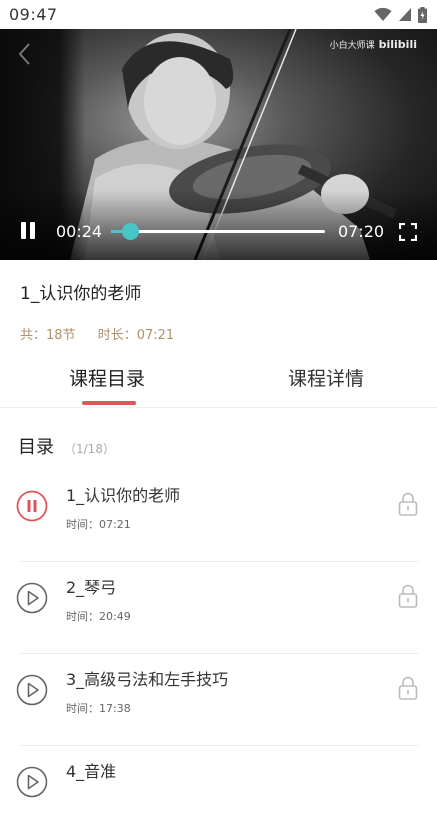 The width and height of the screenshot is (437, 838). Describe the element at coordinates (397, 44) in the screenshot. I see `bilibili-logo: bilibili` at that location.